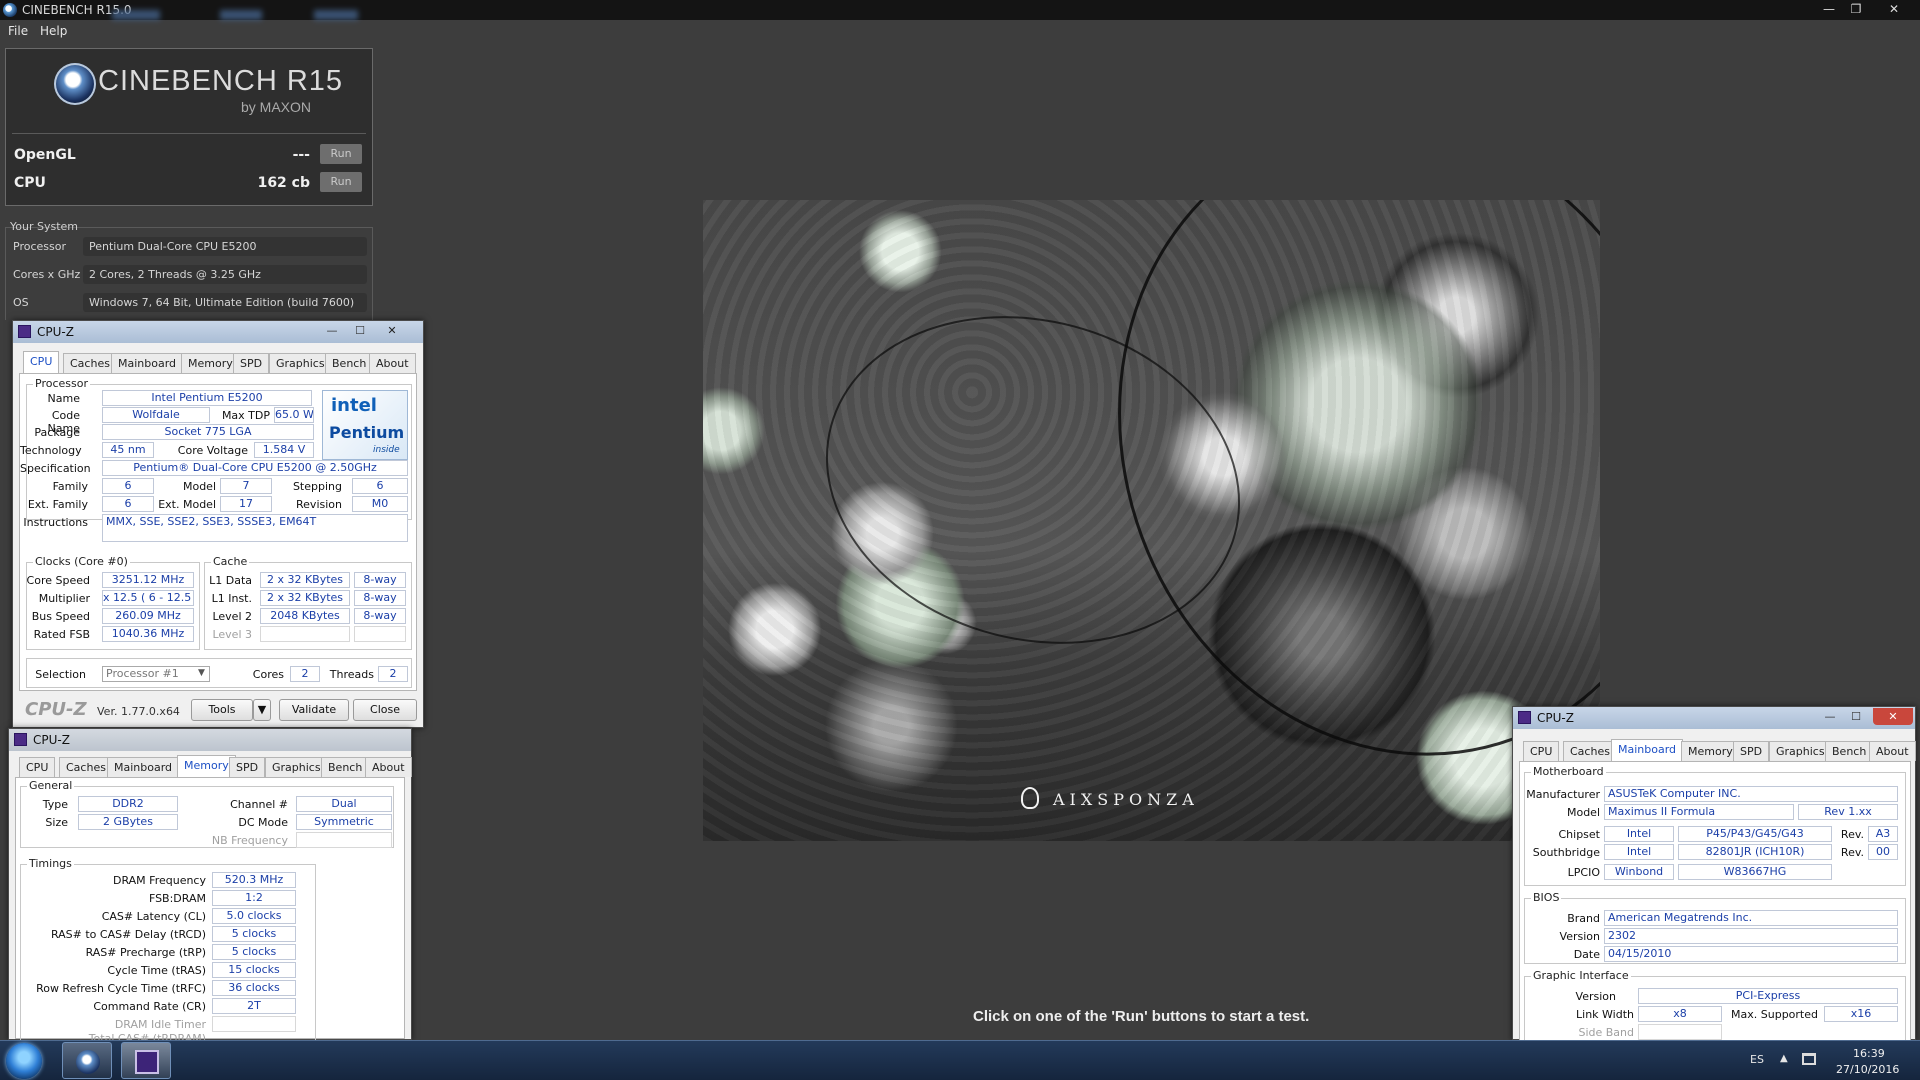 This screenshot has width=1920, height=1080. Describe the element at coordinates (61, 634) in the screenshot. I see `field-label: Rated FSB` at that location.